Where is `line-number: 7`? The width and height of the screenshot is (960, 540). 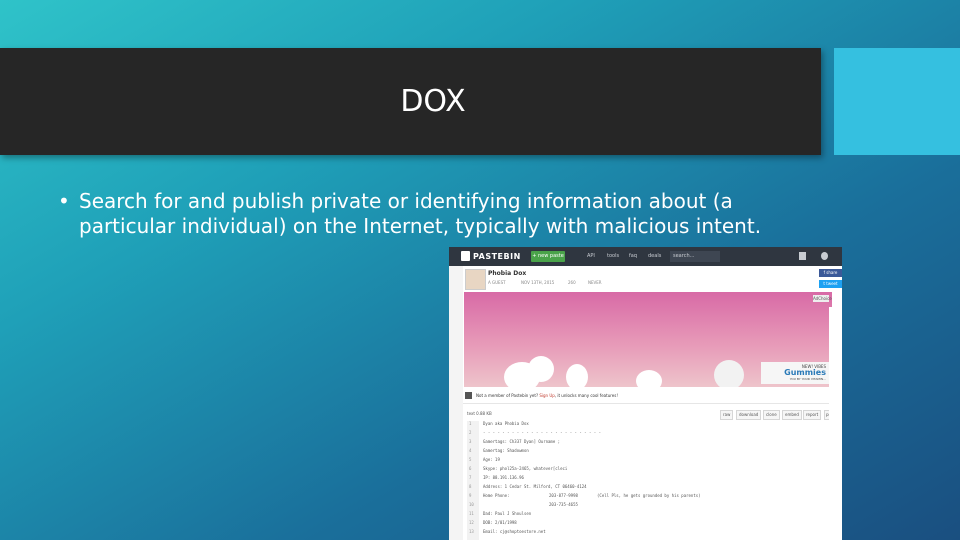 line-number: 7 is located at coordinates (470, 477).